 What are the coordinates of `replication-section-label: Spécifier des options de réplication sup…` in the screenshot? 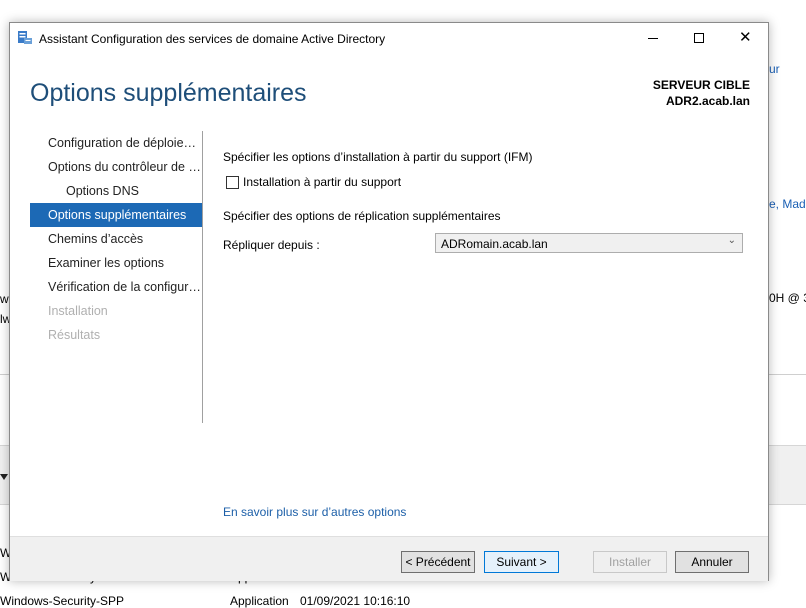 It's located at (362, 216).